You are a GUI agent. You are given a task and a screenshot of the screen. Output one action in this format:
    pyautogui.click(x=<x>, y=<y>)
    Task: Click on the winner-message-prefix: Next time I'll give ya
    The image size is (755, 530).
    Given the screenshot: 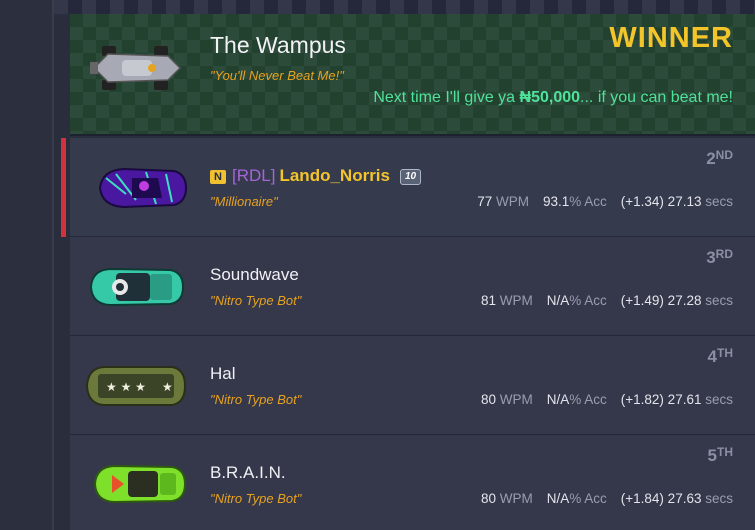 What is the action you would take?
    pyautogui.click(x=444, y=97)
    